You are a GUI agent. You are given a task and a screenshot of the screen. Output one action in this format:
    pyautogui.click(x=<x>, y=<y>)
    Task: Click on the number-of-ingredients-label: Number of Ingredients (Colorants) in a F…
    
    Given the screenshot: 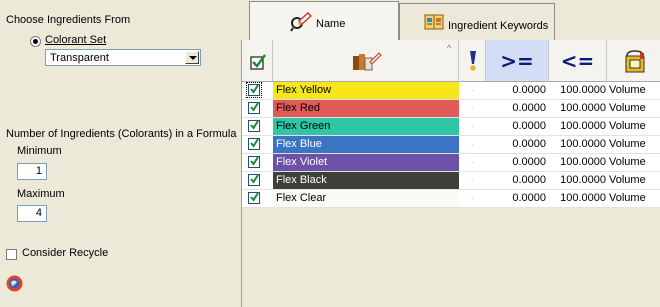 What is the action you would take?
    pyautogui.click(x=121, y=134)
    